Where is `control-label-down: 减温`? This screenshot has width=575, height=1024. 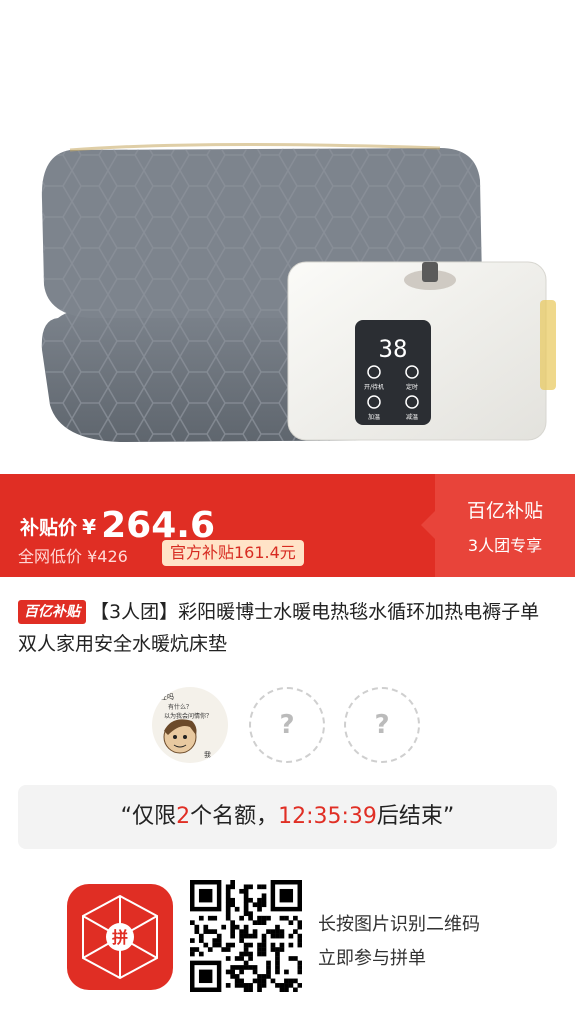 control-label-down: 减温 is located at coordinates (412, 417).